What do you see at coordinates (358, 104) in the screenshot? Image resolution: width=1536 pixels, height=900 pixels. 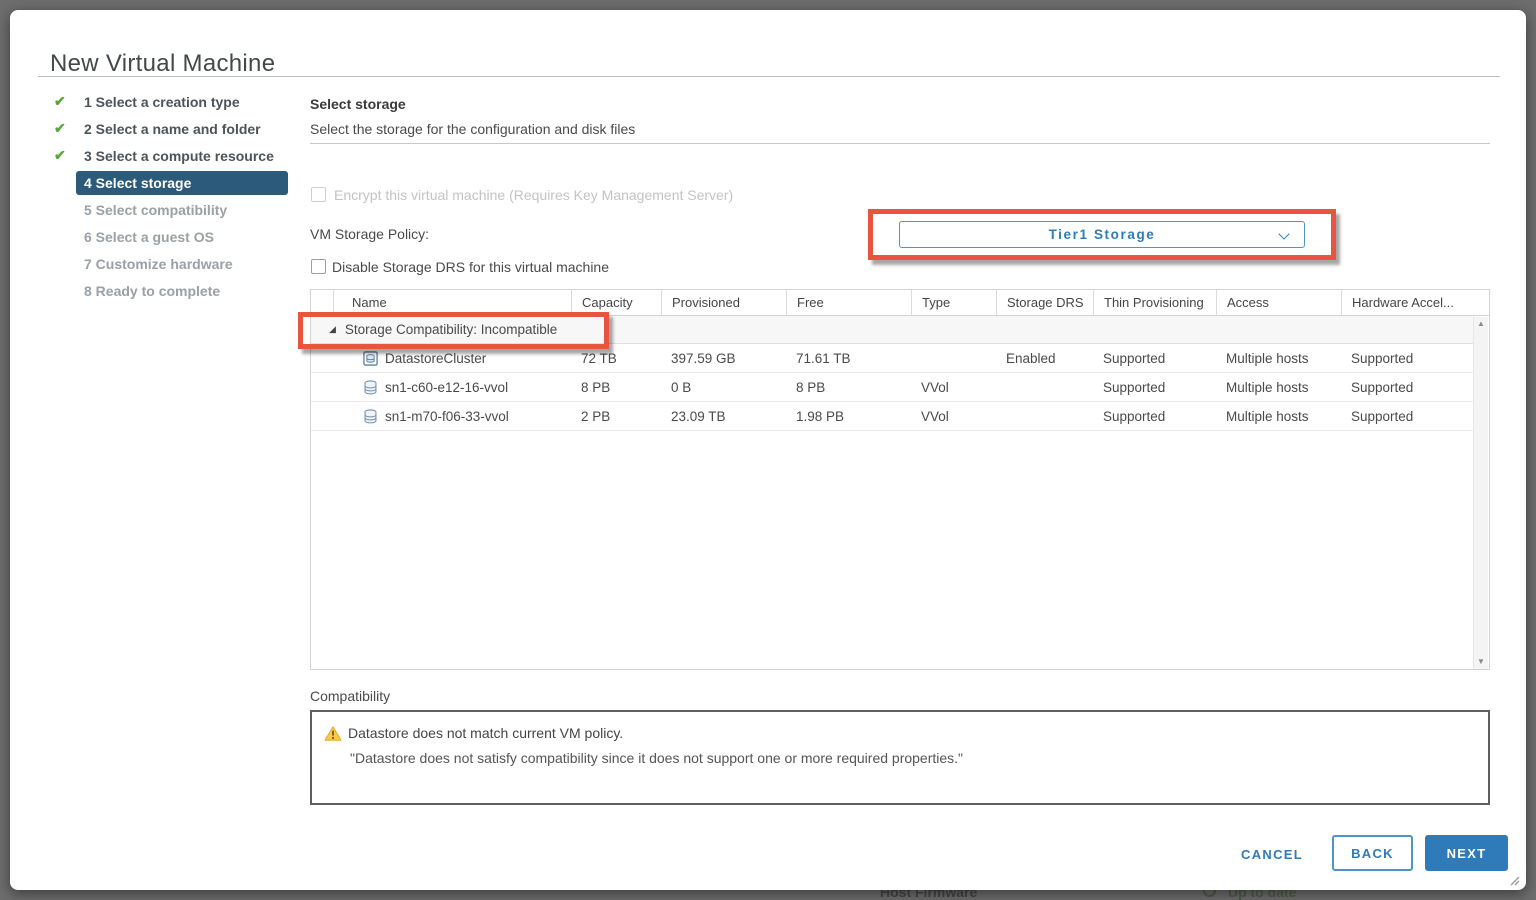 I see `page-heading: Select storage` at bounding box center [358, 104].